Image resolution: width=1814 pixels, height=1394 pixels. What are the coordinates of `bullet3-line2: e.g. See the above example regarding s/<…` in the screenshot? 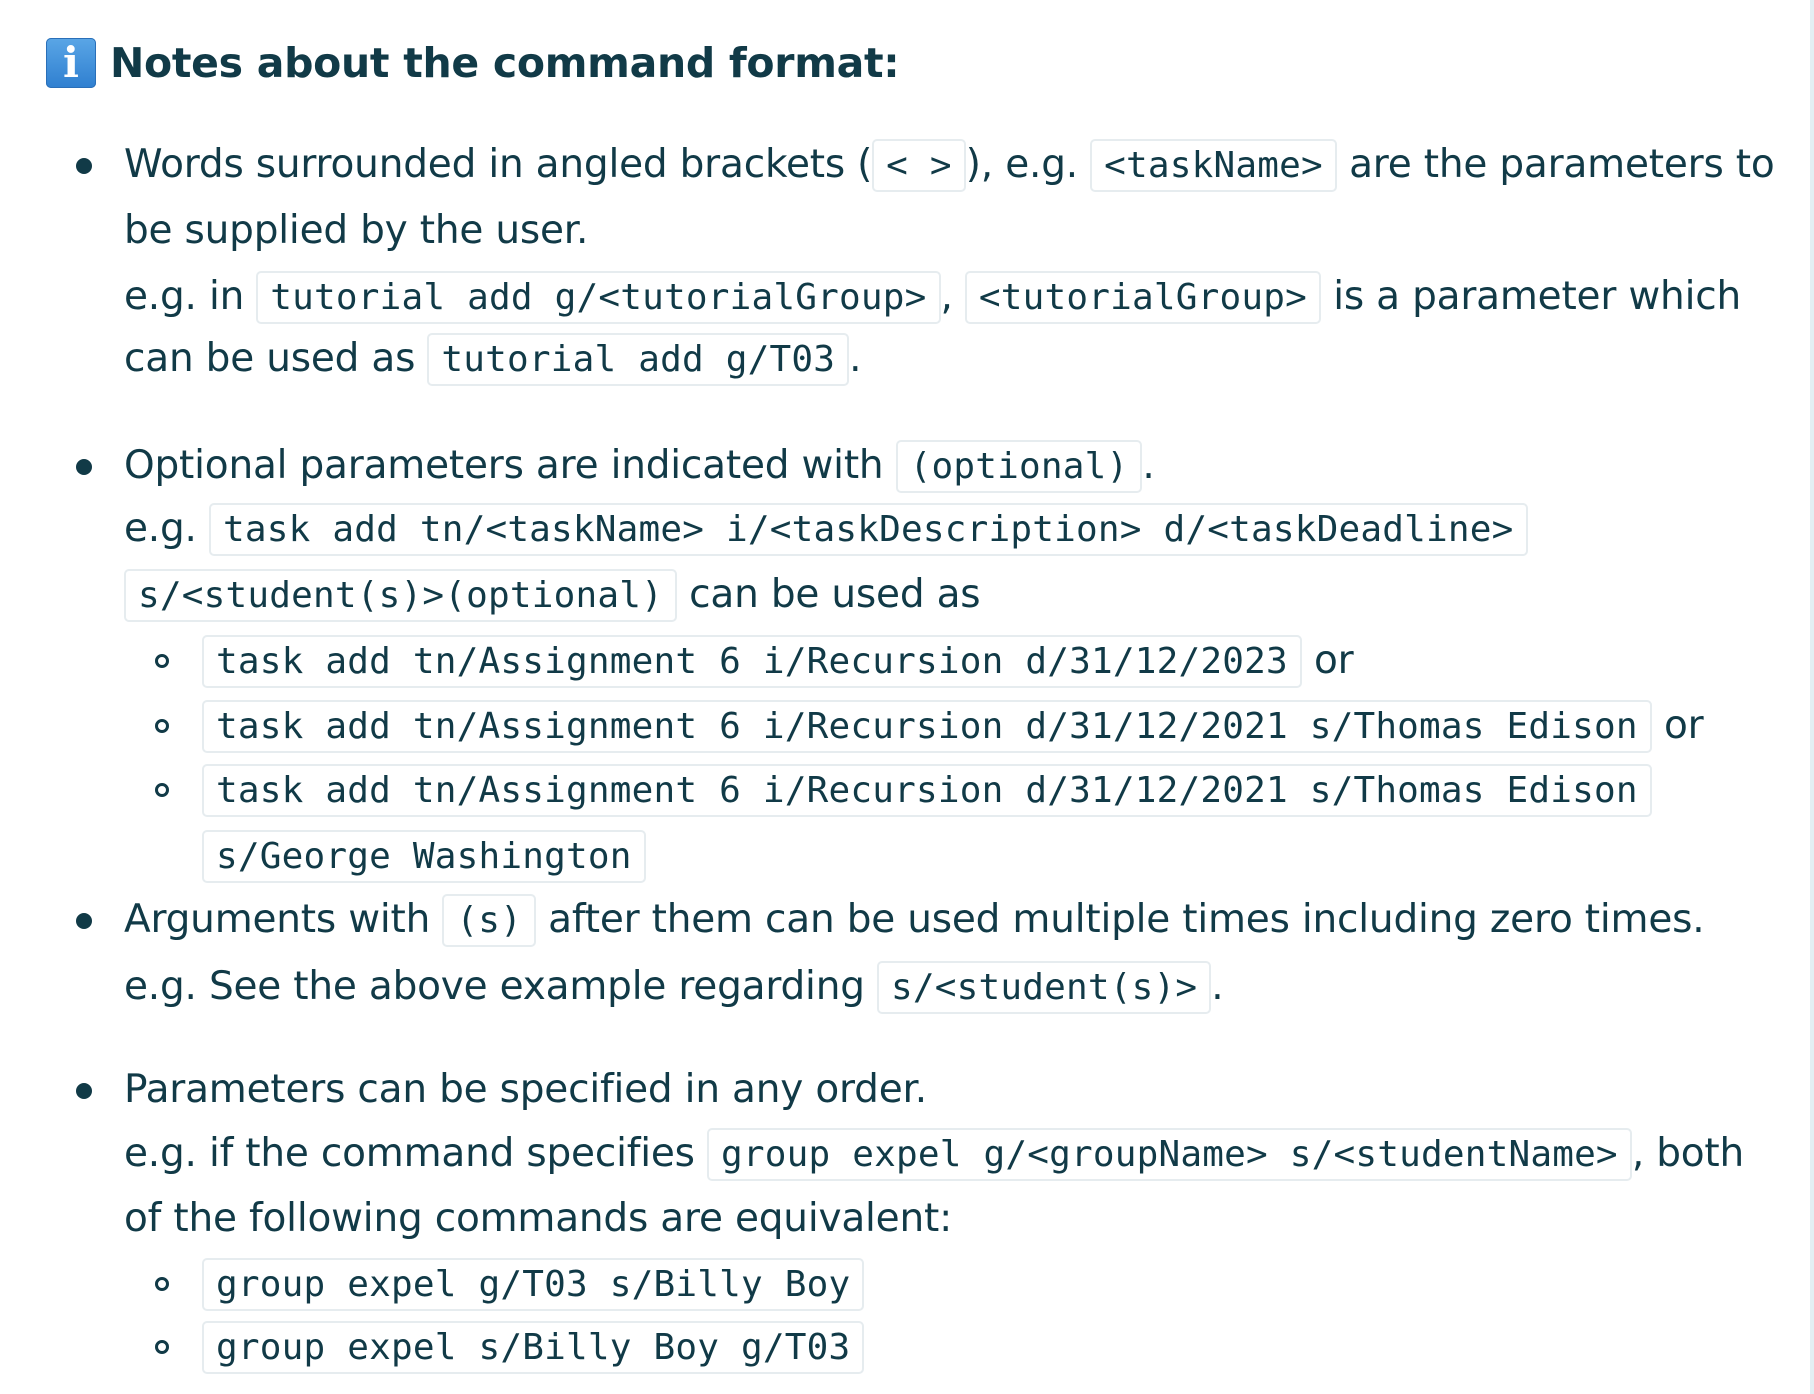 It's located at (674, 987).